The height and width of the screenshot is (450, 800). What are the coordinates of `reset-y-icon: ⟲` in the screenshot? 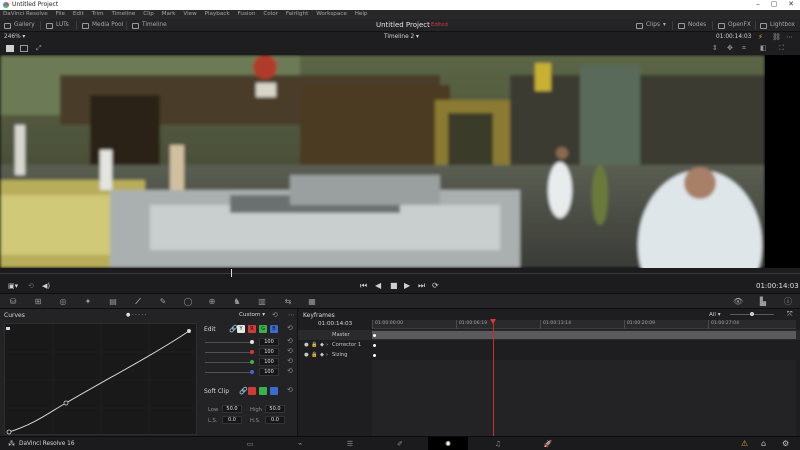 It's located at (290, 341).